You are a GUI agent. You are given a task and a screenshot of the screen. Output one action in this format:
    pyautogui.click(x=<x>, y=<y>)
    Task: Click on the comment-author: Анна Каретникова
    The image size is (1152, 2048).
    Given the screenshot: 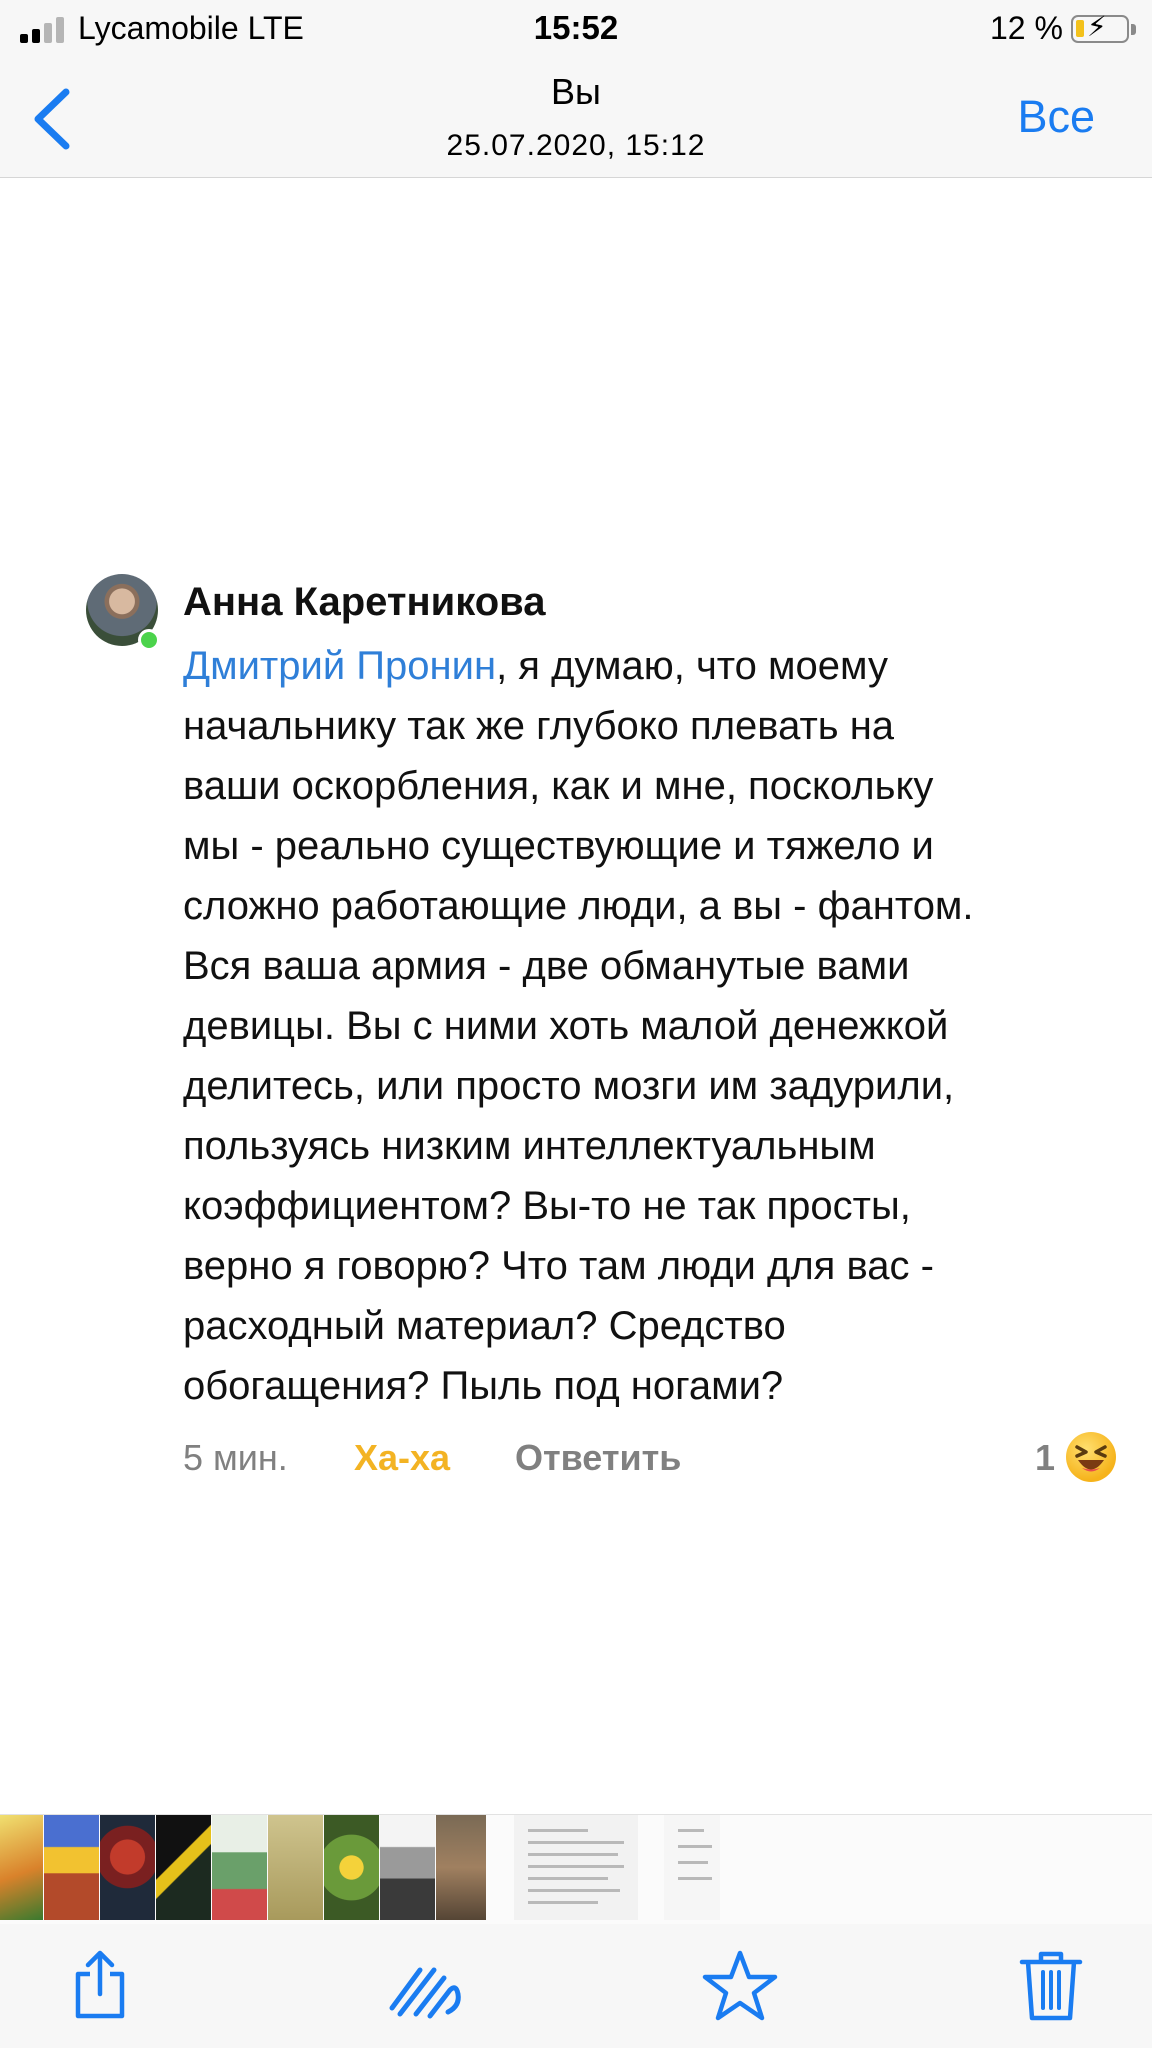 What is the action you would take?
    pyautogui.click(x=364, y=602)
    